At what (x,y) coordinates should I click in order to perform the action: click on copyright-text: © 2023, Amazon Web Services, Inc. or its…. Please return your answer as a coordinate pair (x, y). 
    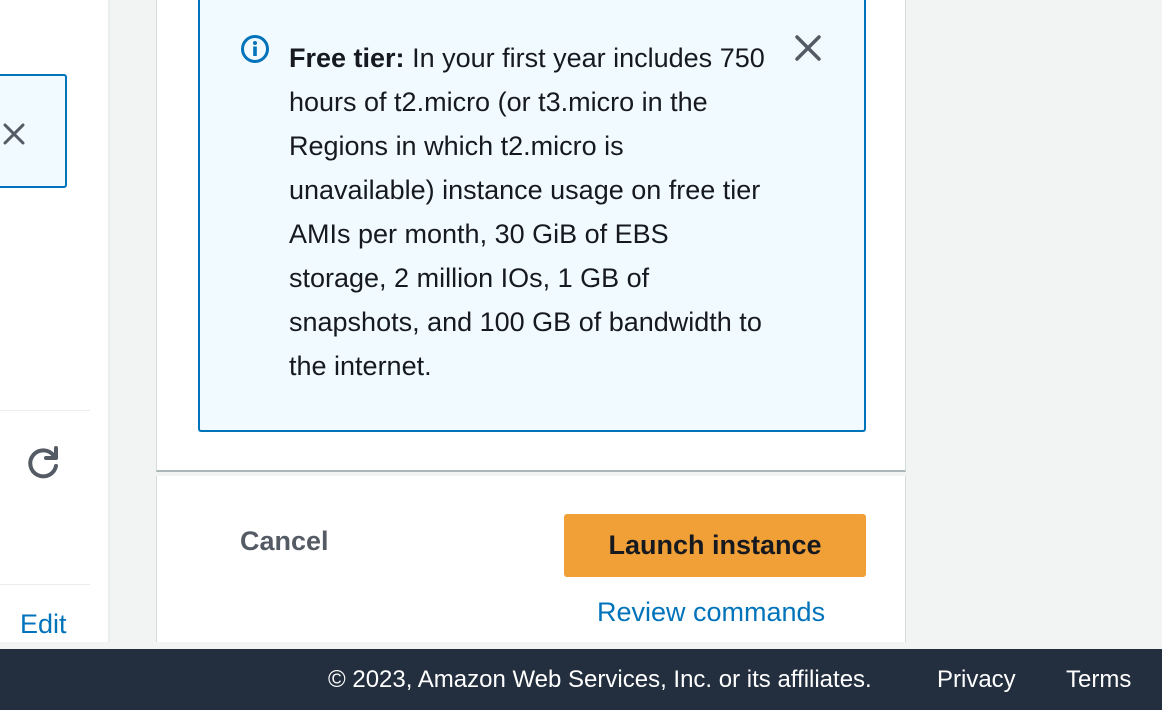
    Looking at the image, I should click on (600, 679).